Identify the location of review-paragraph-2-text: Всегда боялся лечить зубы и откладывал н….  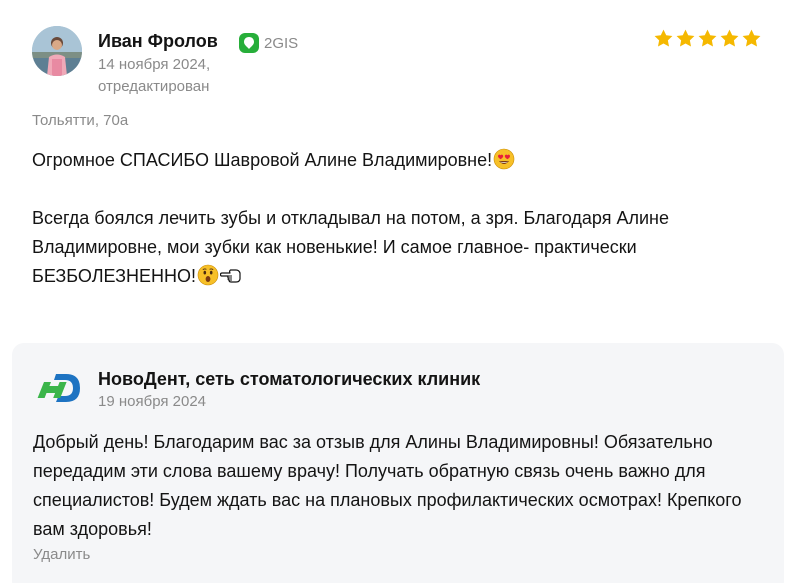
(350, 247).